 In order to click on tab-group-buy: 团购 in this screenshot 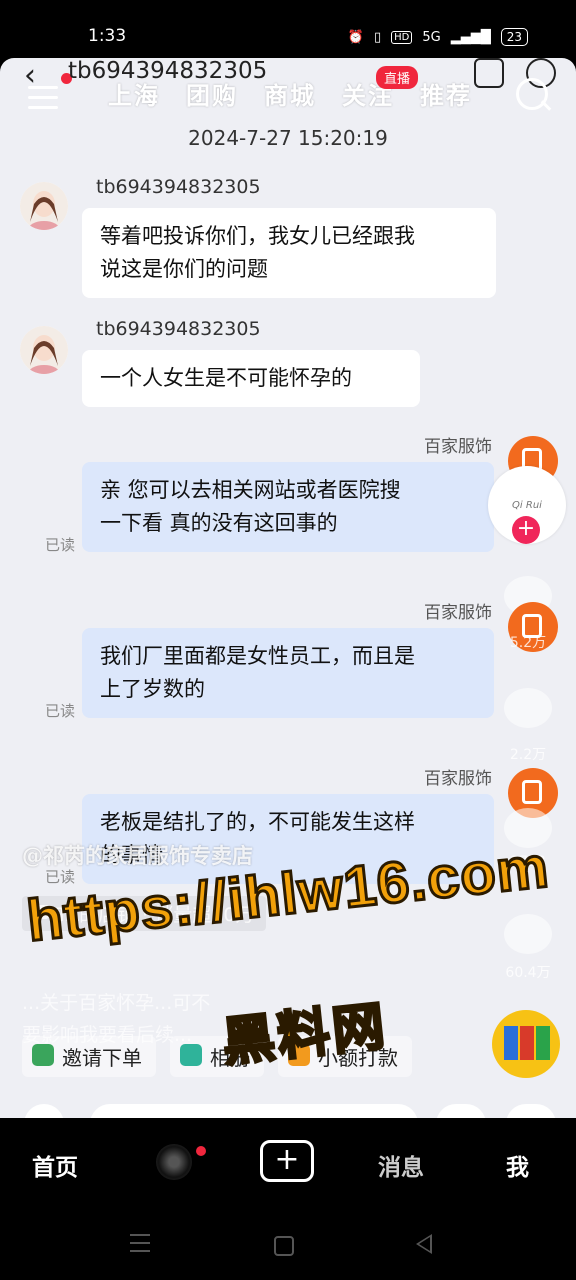, I will do `click(212, 93)`.